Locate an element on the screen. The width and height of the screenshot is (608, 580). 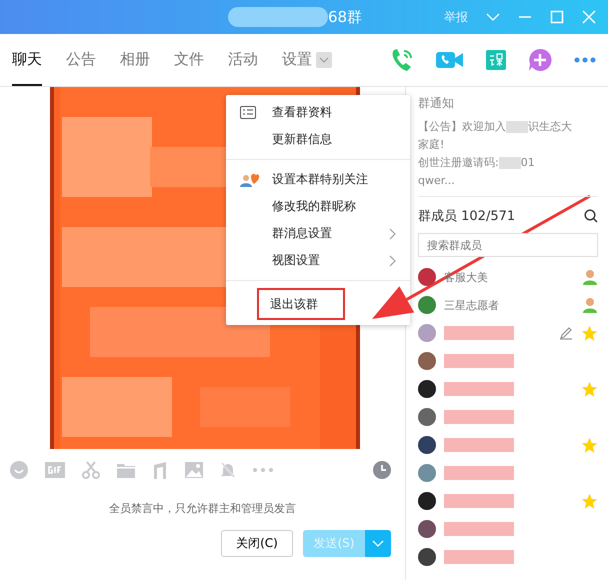
person-heart-icon is located at coordinates (250, 179).